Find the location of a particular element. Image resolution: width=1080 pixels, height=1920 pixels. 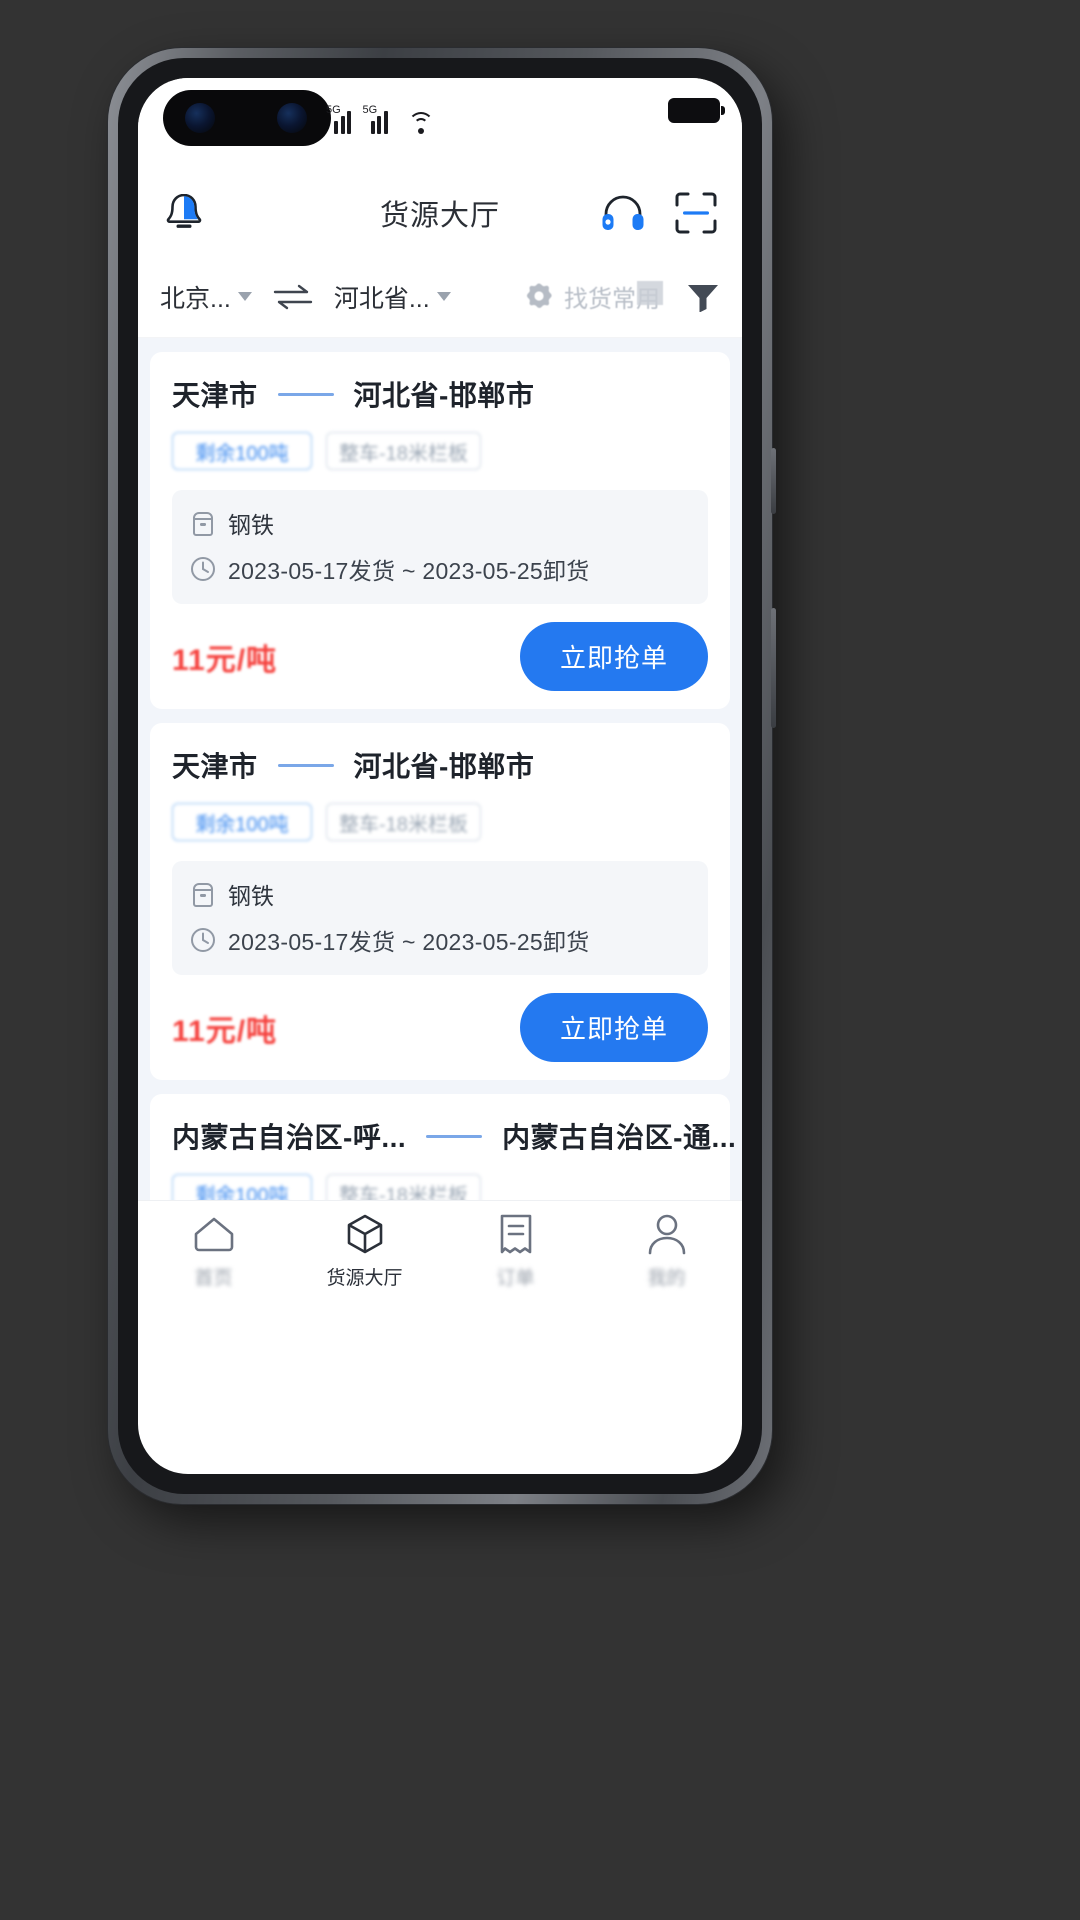

swap-arrows-icon is located at coordinates (293, 297).